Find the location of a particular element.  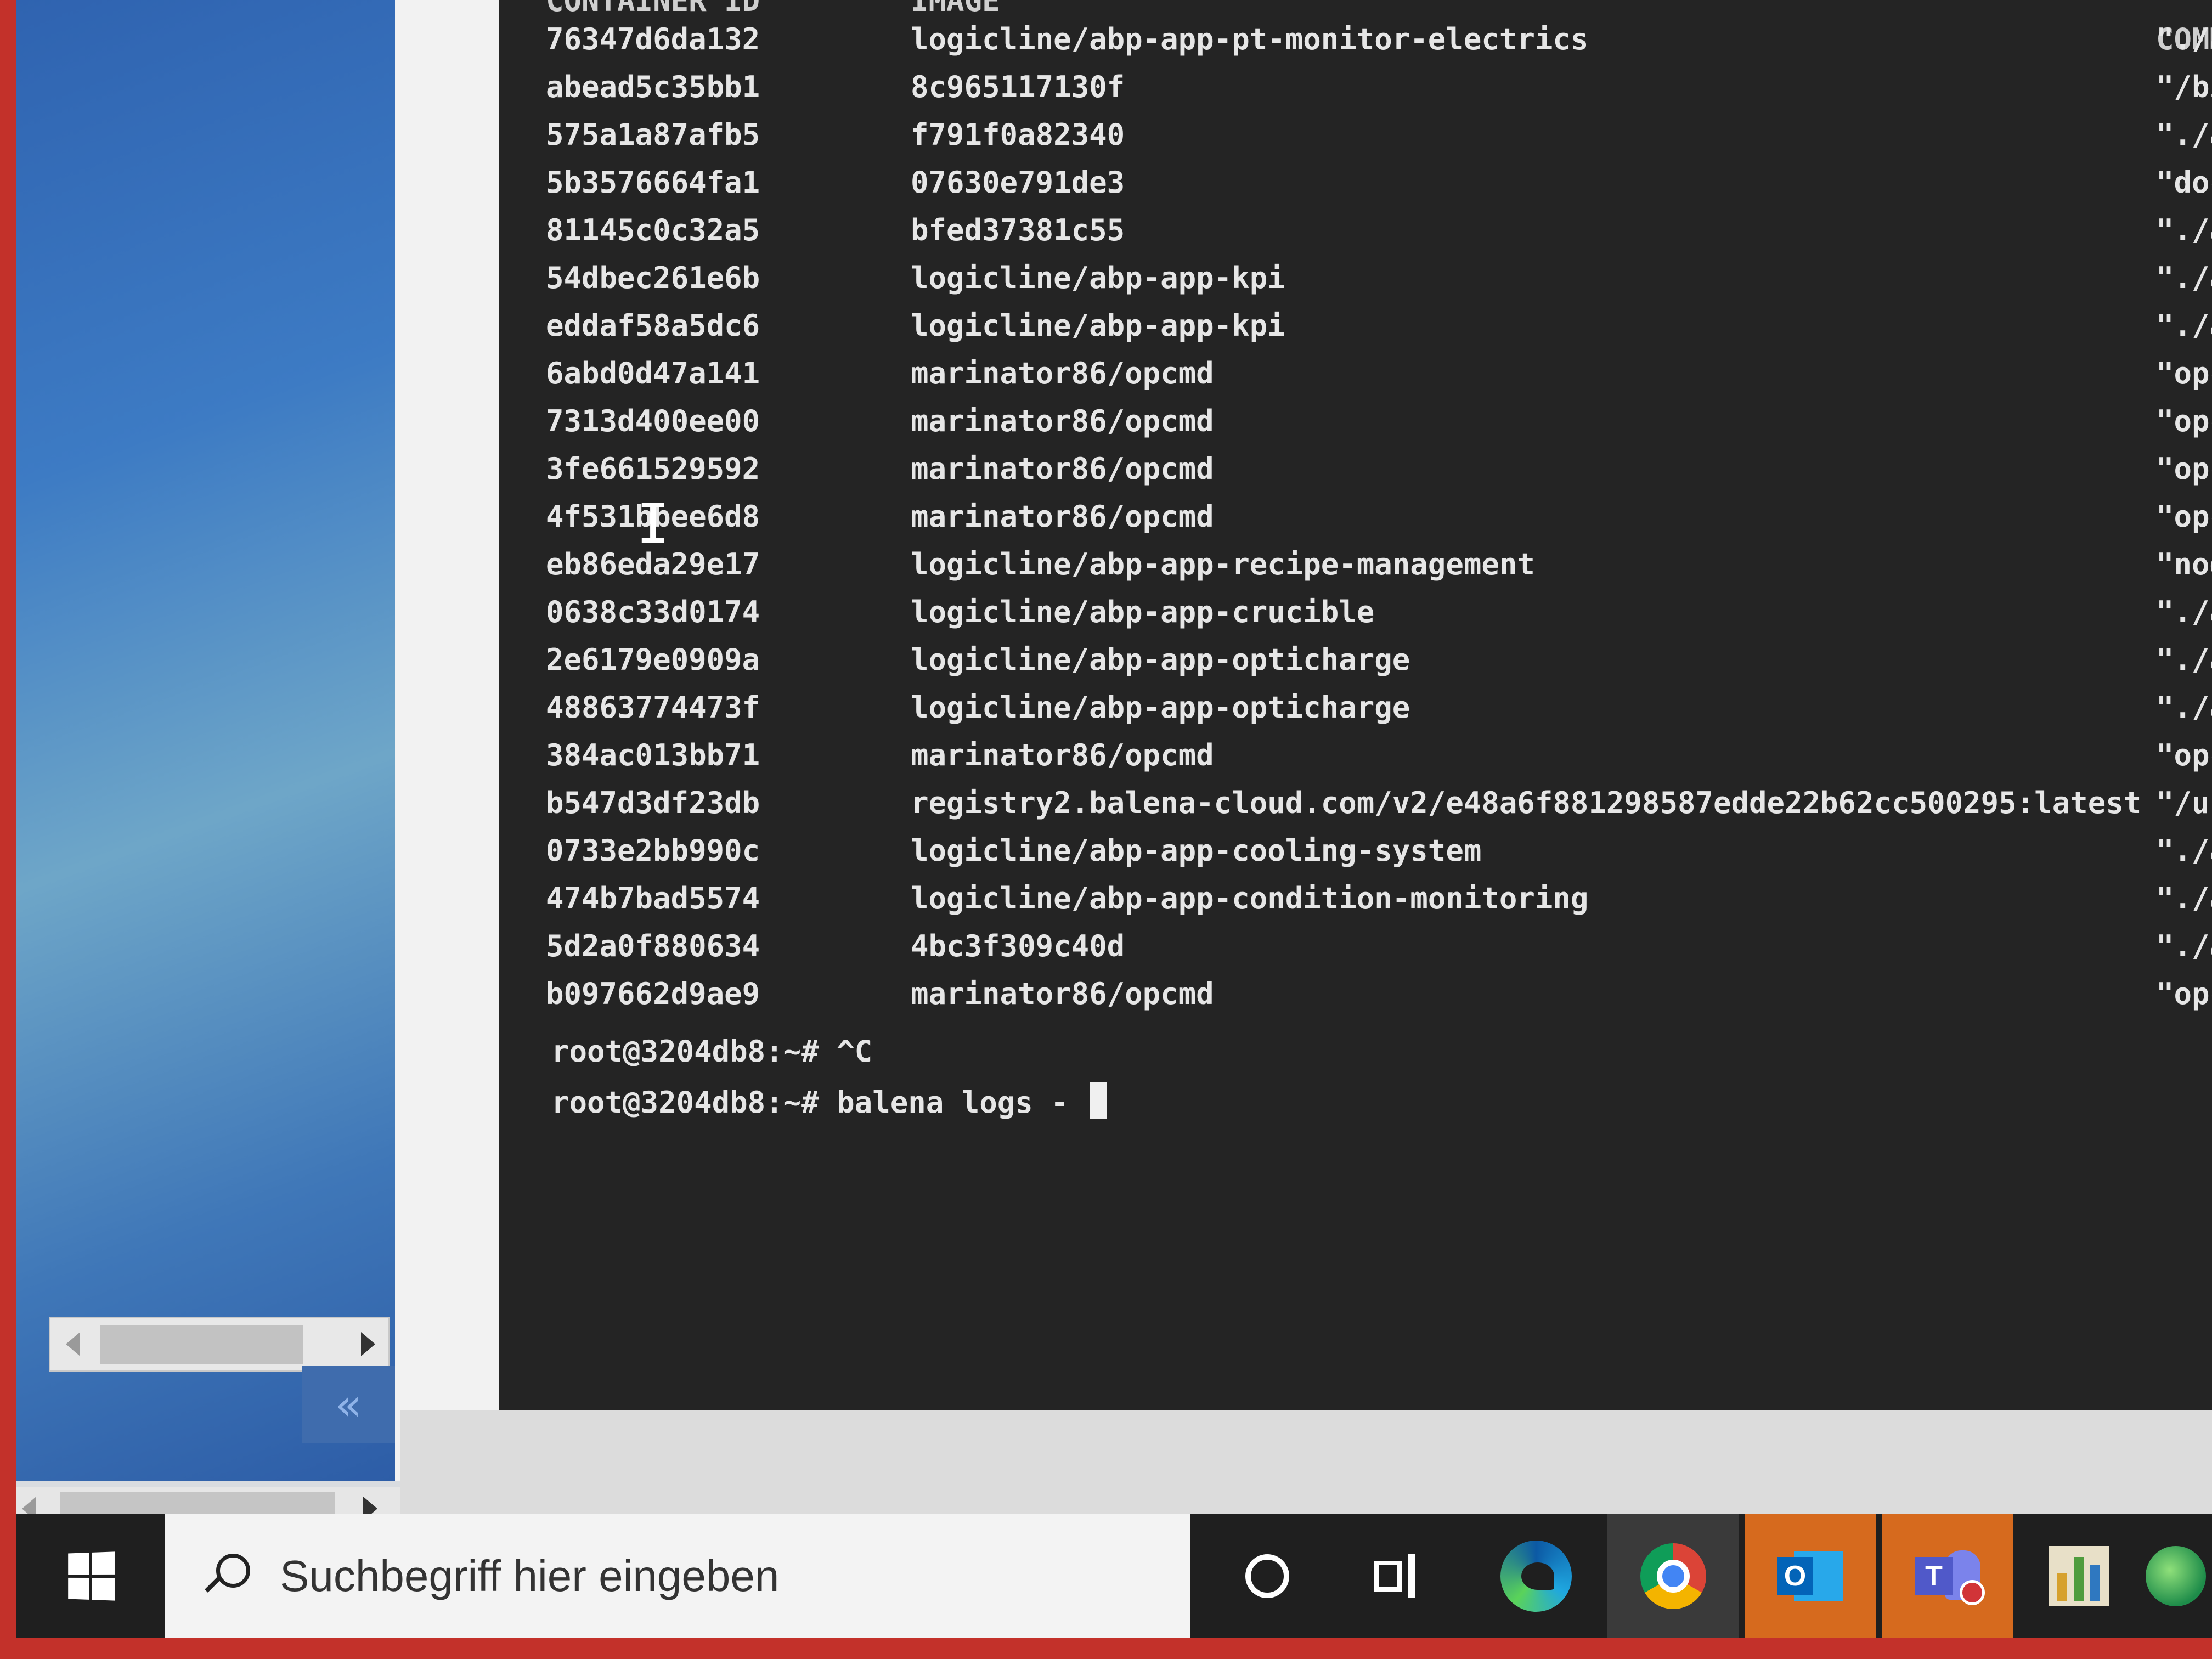

globe-app-button is located at coordinates (2176, 1576).